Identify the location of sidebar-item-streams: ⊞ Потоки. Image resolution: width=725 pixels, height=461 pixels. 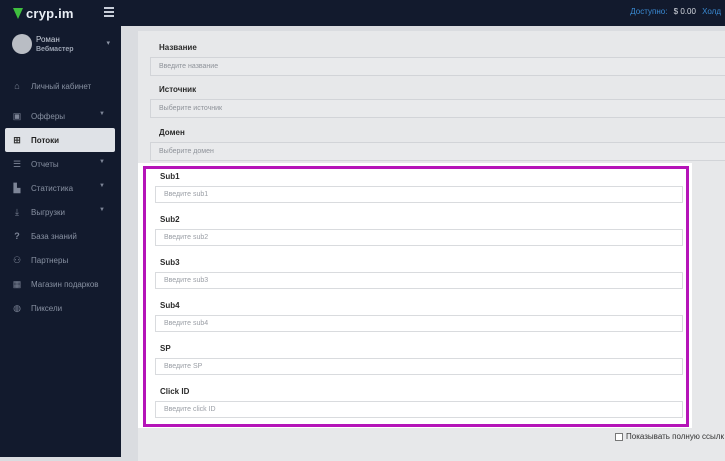
(60, 140).